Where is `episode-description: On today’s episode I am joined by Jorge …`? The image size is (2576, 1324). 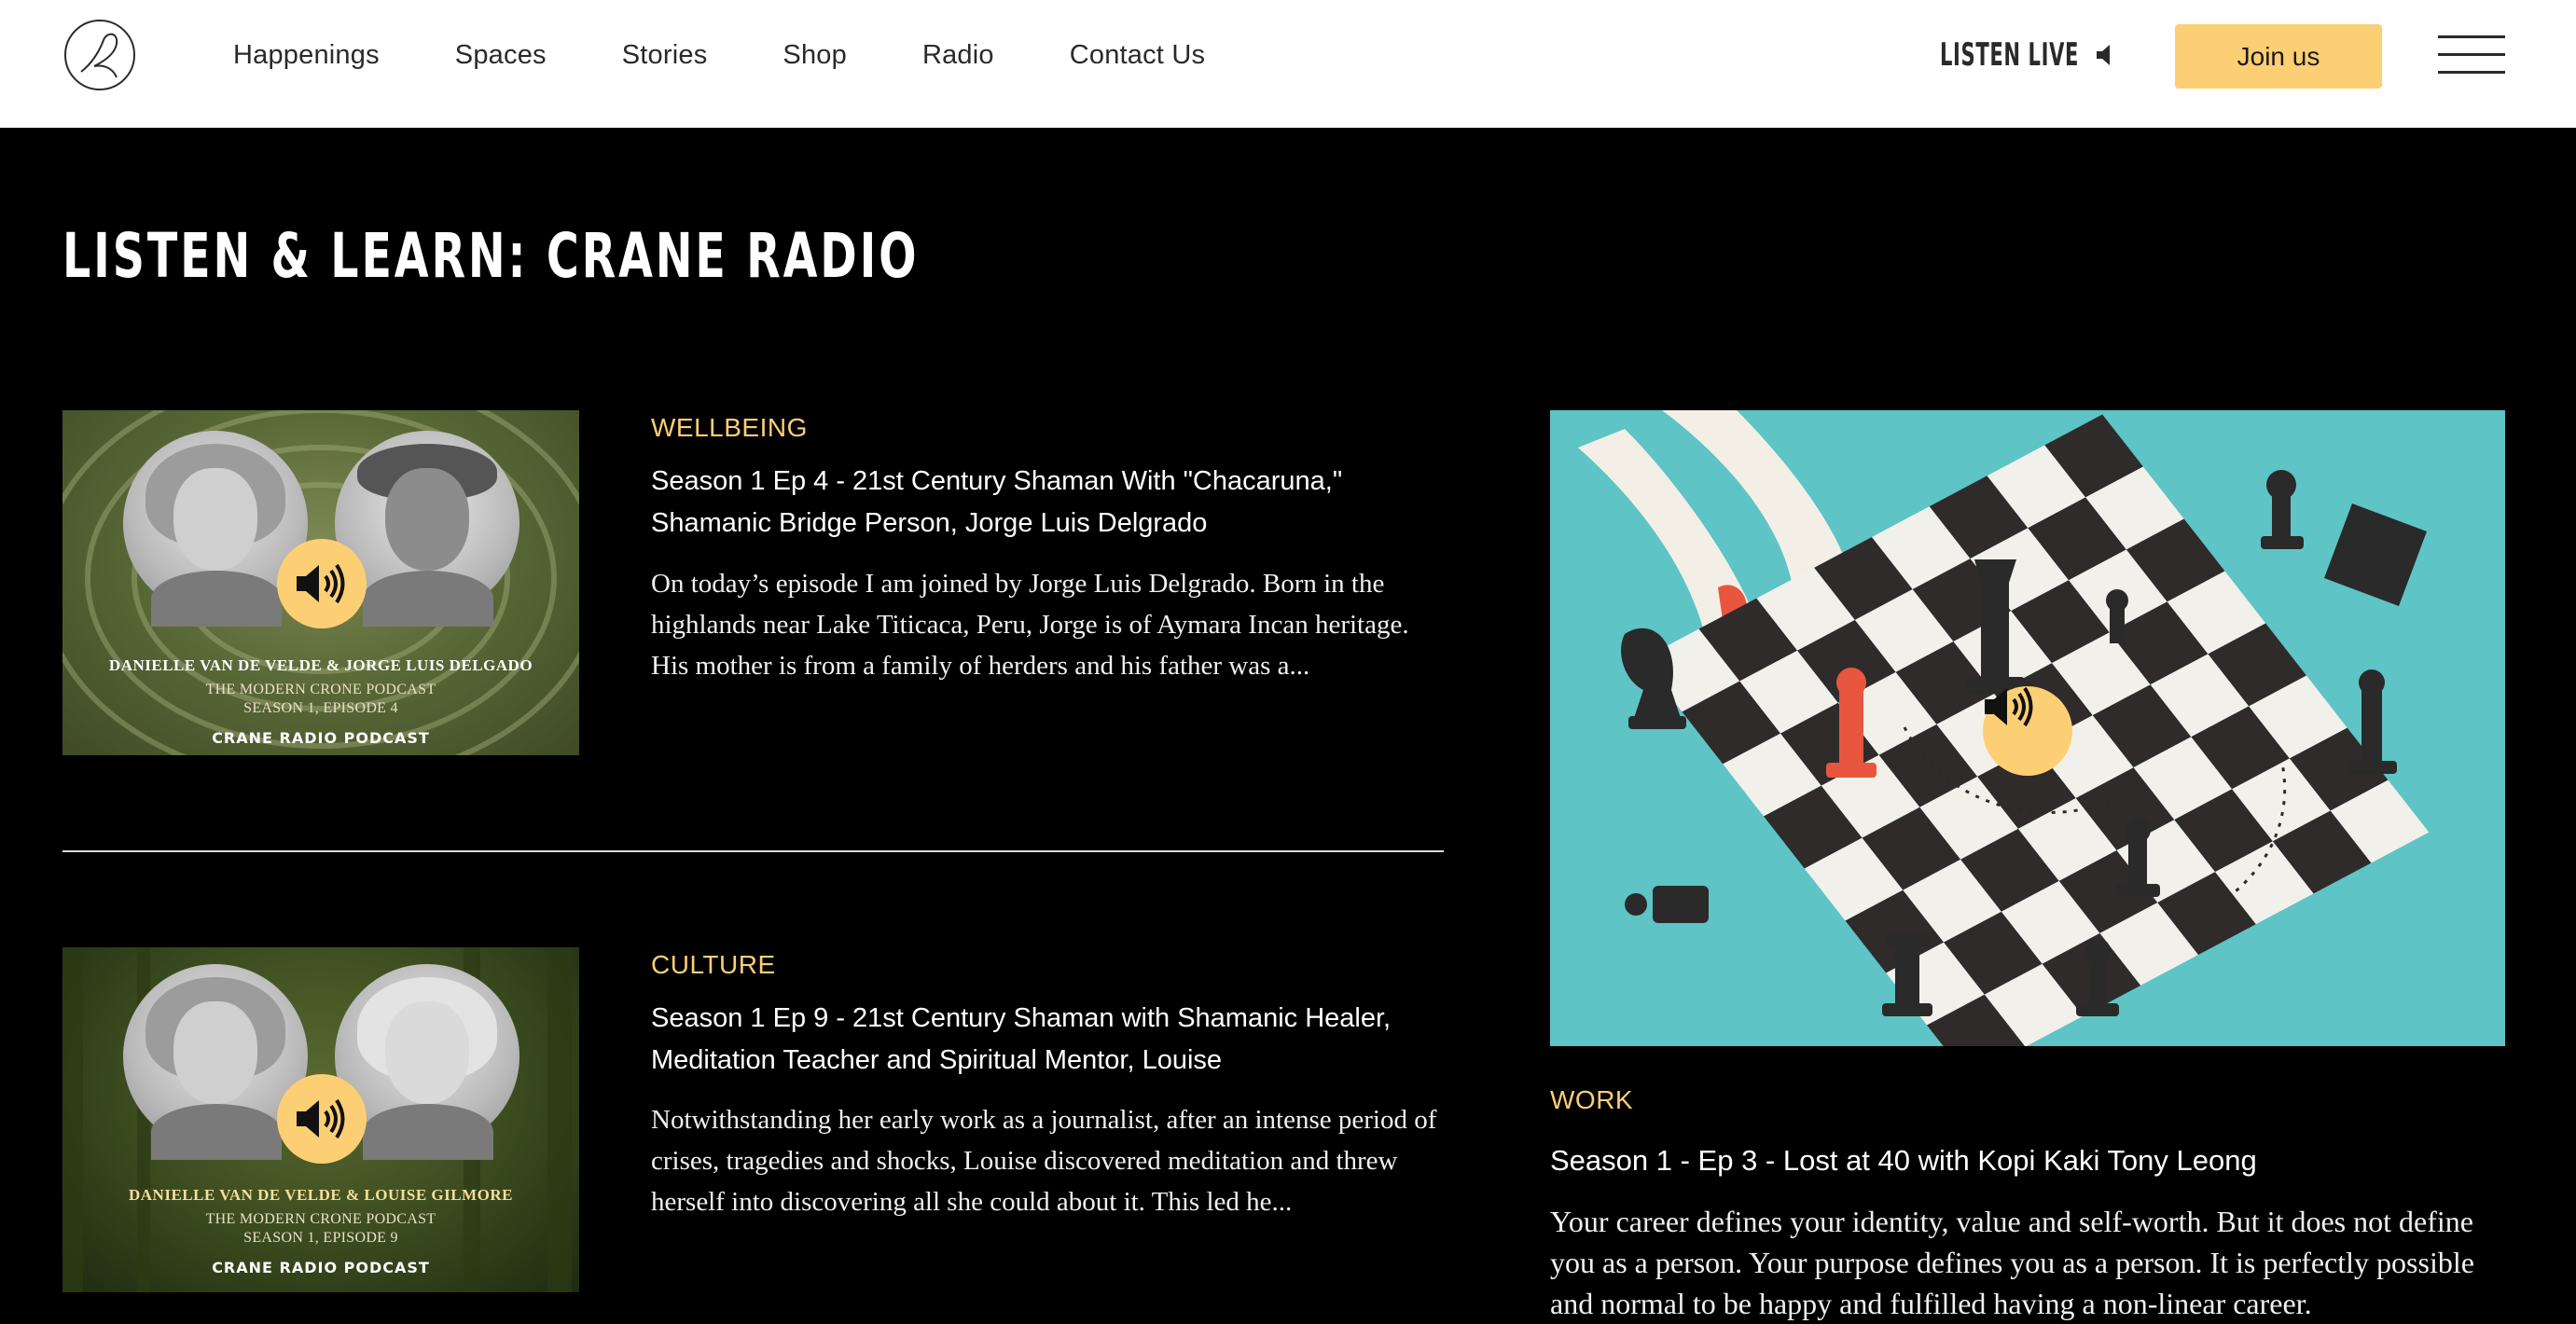
episode-description: On today’s episode I am joined by Jorge … is located at coordinates (1030, 625).